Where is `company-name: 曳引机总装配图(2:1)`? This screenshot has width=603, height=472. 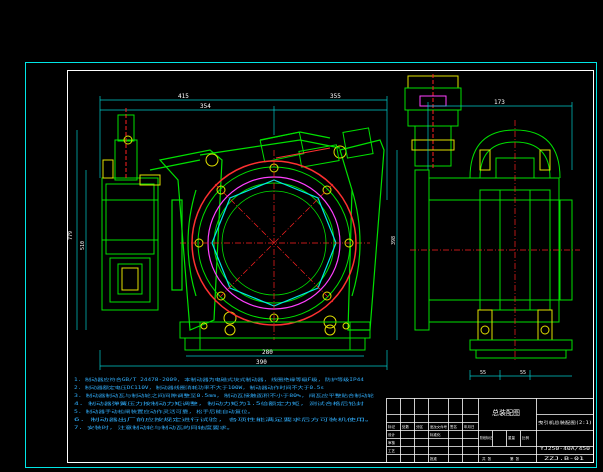 company-name: 曳引机总装配图(2:1) is located at coordinates (565, 422).